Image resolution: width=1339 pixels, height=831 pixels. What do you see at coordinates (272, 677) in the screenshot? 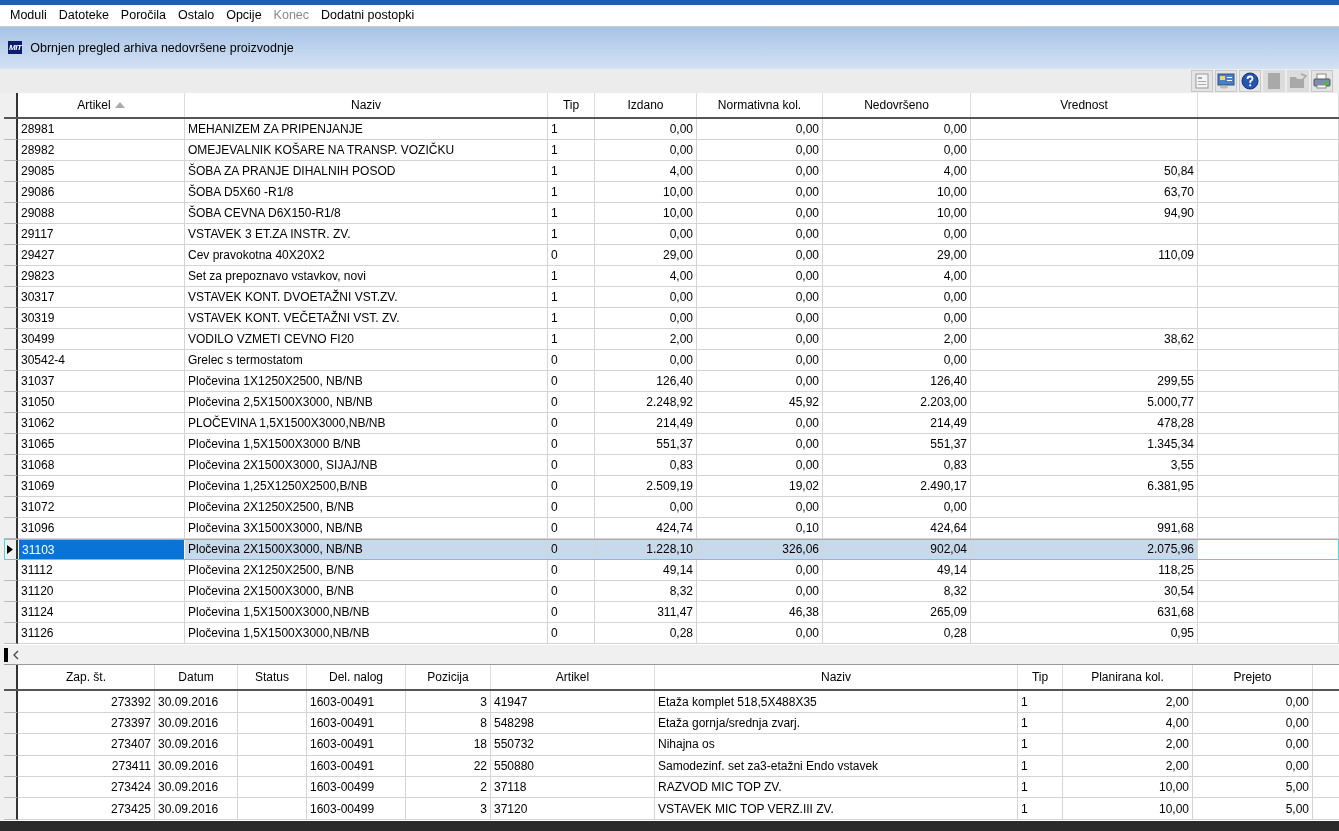
I see `column-header: Status` at bounding box center [272, 677].